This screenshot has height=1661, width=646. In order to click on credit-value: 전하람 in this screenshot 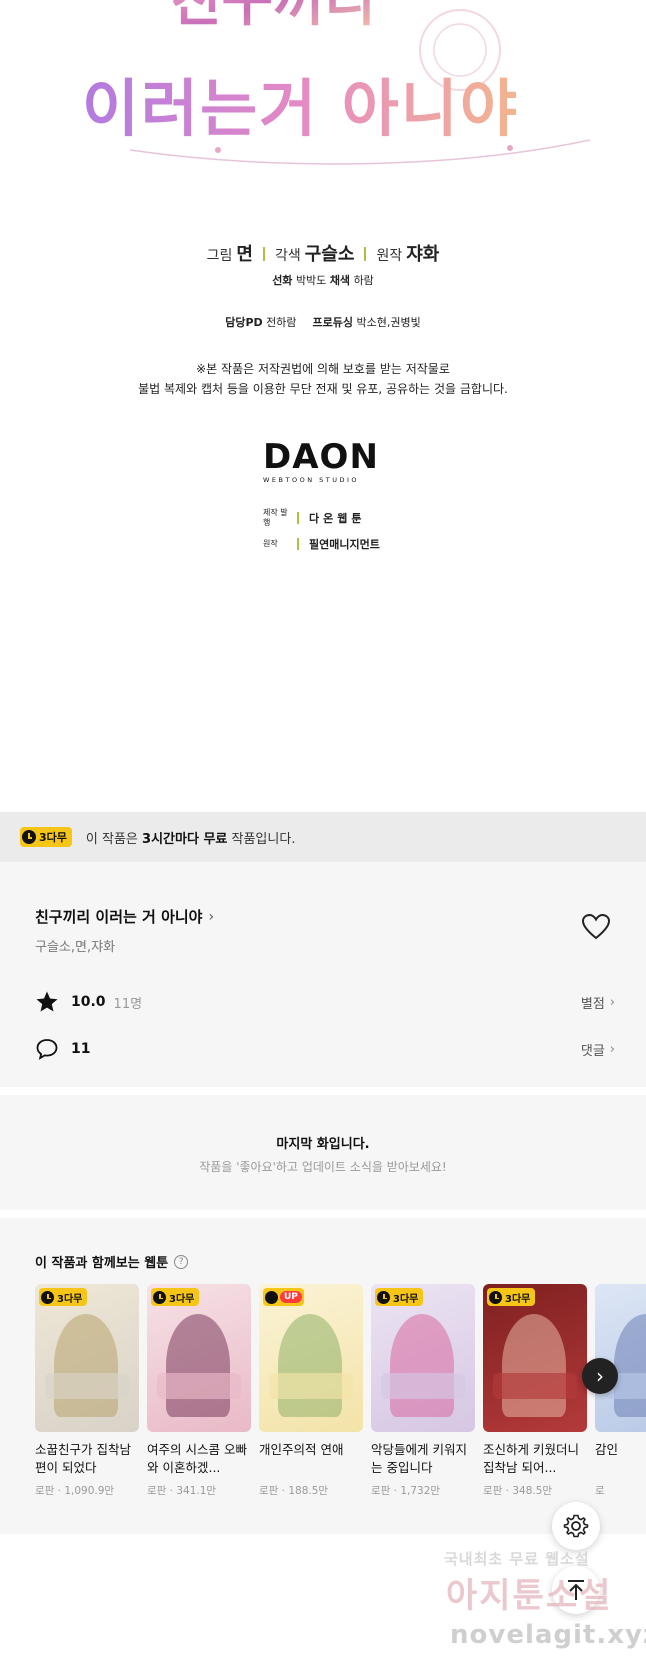, I will do `click(281, 322)`.